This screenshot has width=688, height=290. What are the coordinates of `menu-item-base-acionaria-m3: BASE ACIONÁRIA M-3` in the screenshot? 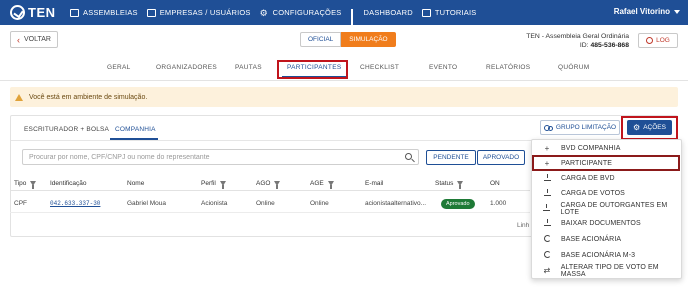 It's located at (607, 255).